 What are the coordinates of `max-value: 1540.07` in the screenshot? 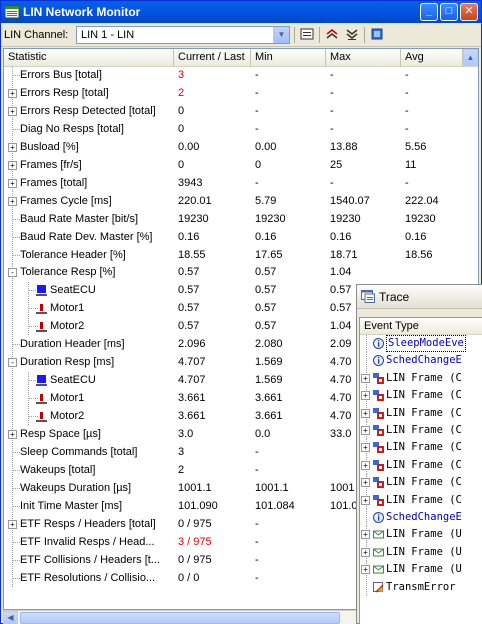 It's located at (350, 200).